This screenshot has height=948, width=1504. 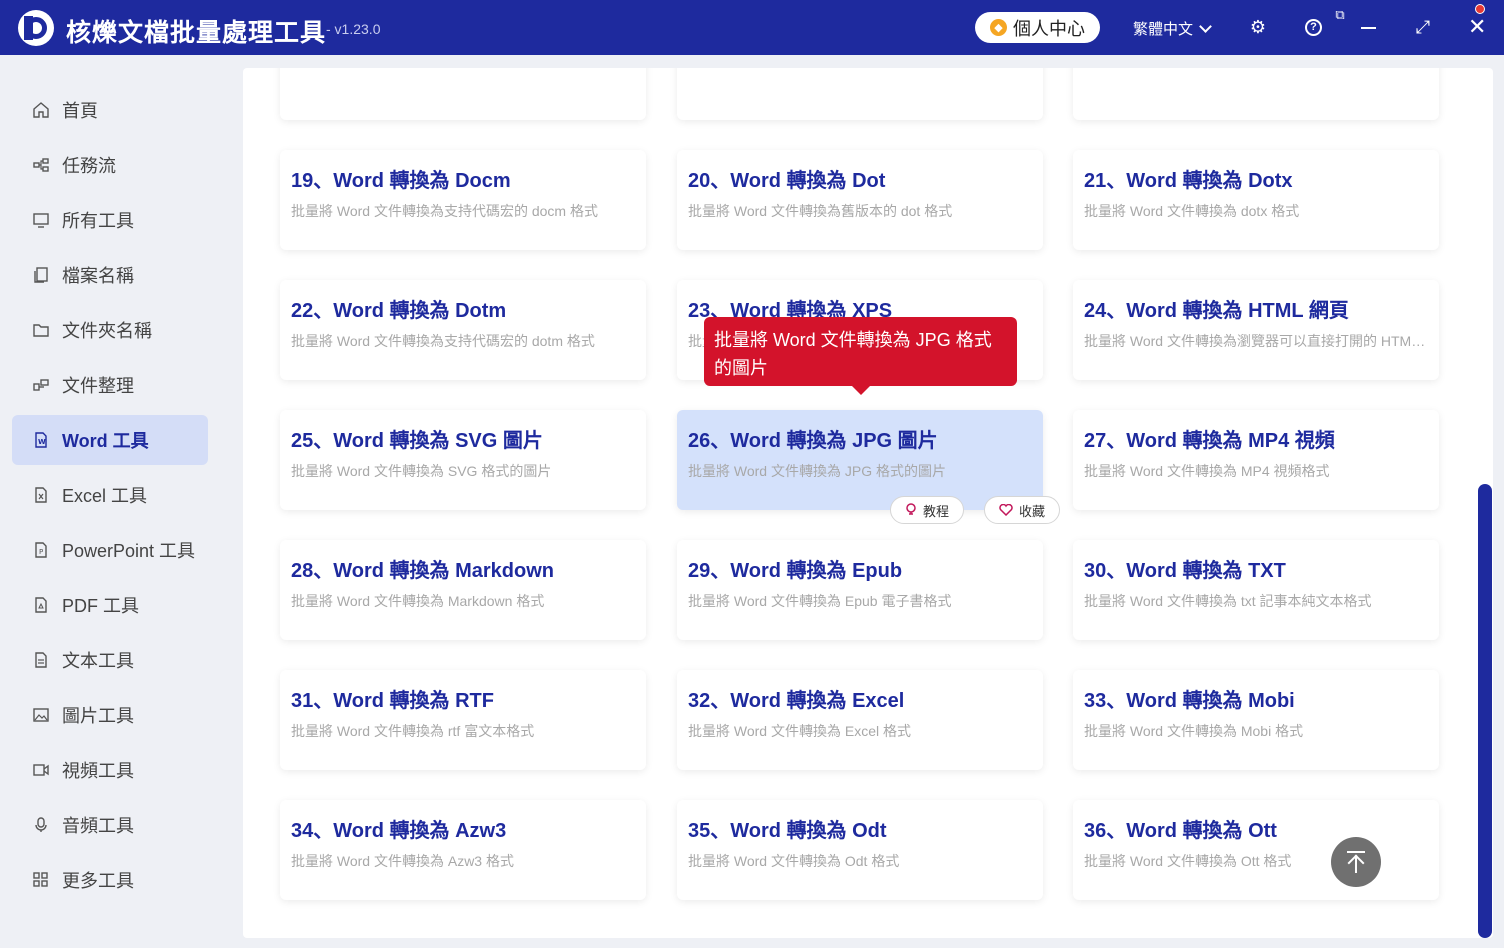 What do you see at coordinates (1256, 200) in the screenshot?
I see `tool-card: 21、Word 轉換為 Dotx 批量將 Word 文件轉換為 dotx 格式` at bounding box center [1256, 200].